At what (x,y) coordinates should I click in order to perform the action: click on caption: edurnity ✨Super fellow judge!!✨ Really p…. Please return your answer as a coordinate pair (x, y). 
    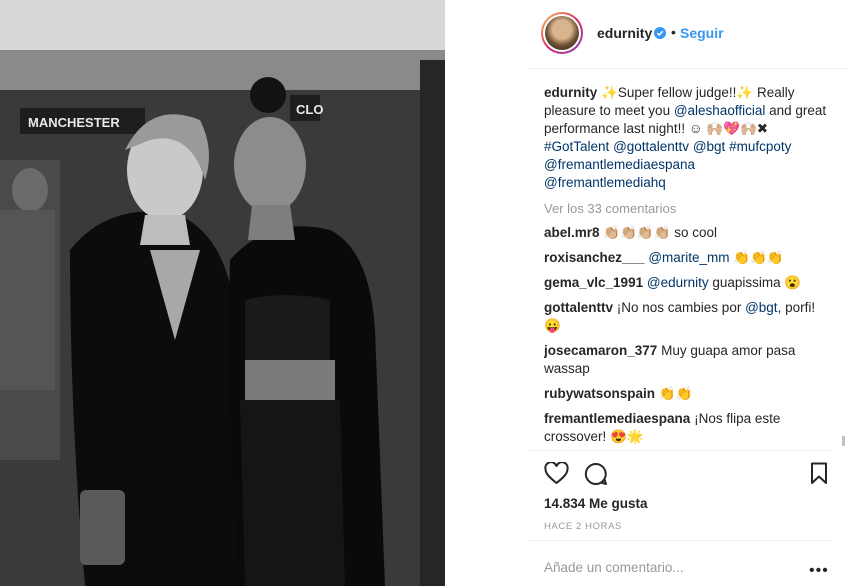
    Looking at the image, I should click on (685, 137).